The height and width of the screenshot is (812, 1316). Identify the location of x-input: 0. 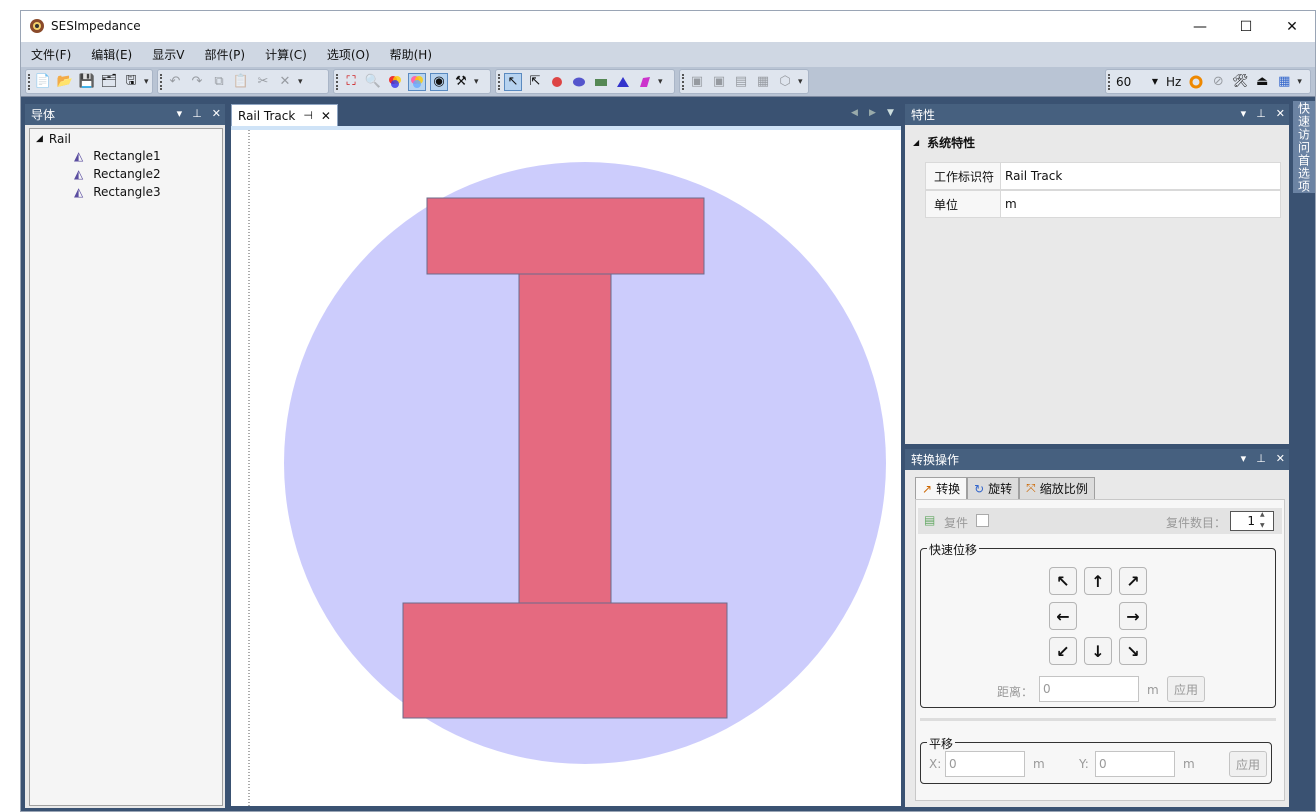
(985, 764).